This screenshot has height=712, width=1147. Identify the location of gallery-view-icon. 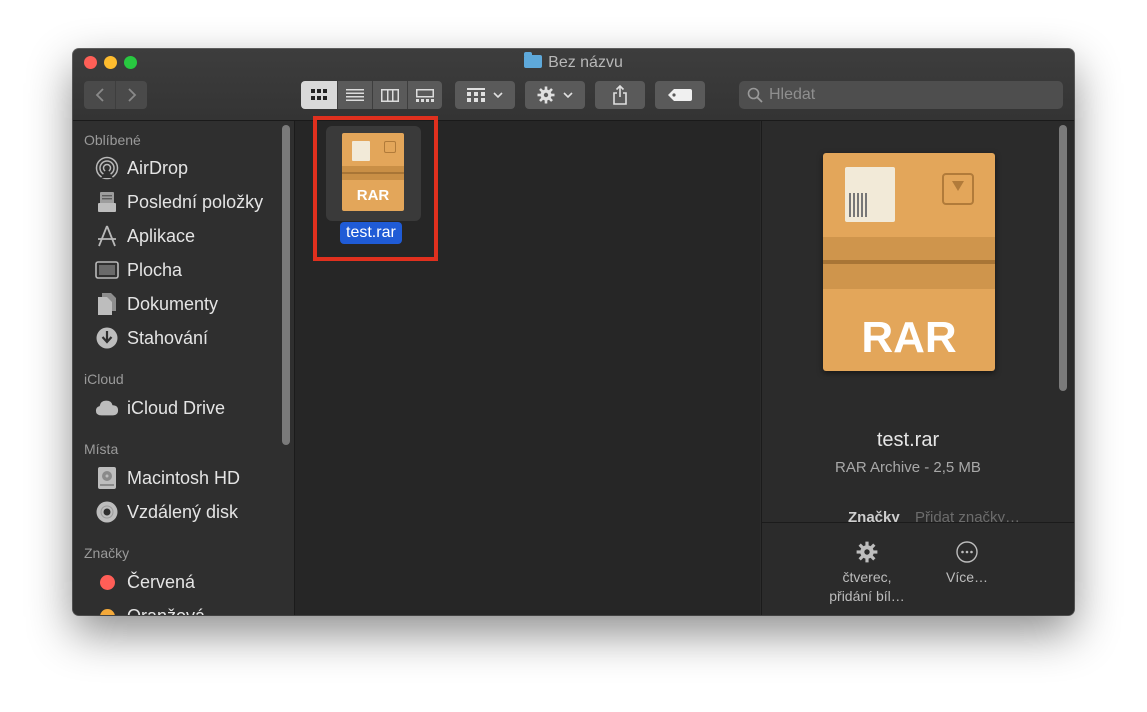
(425, 95).